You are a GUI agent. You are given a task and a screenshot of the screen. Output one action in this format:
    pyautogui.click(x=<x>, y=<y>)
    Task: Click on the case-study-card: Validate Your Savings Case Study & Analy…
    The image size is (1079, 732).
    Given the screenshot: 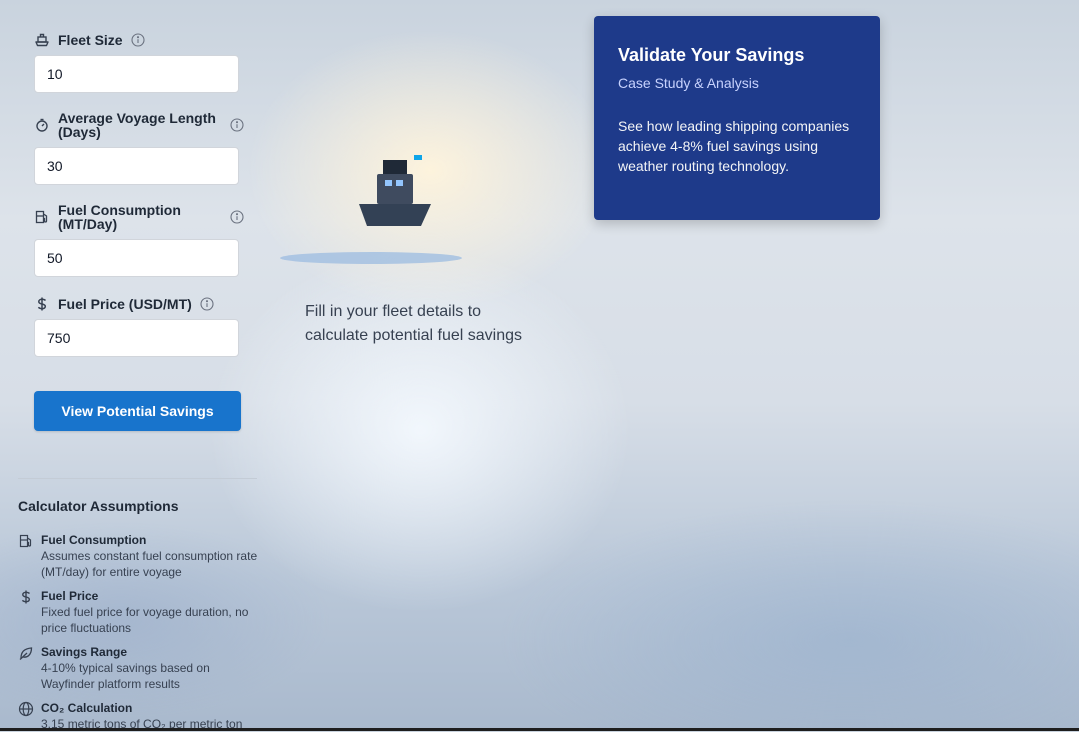 What is the action you would take?
    pyautogui.click(x=737, y=118)
    